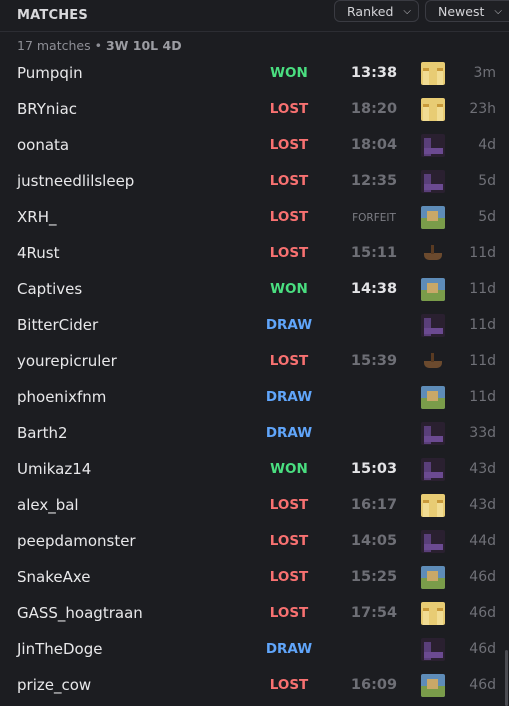 The width and height of the screenshot is (509, 706). What do you see at coordinates (374, 577) in the screenshot?
I see `match-time: 15:25` at bounding box center [374, 577].